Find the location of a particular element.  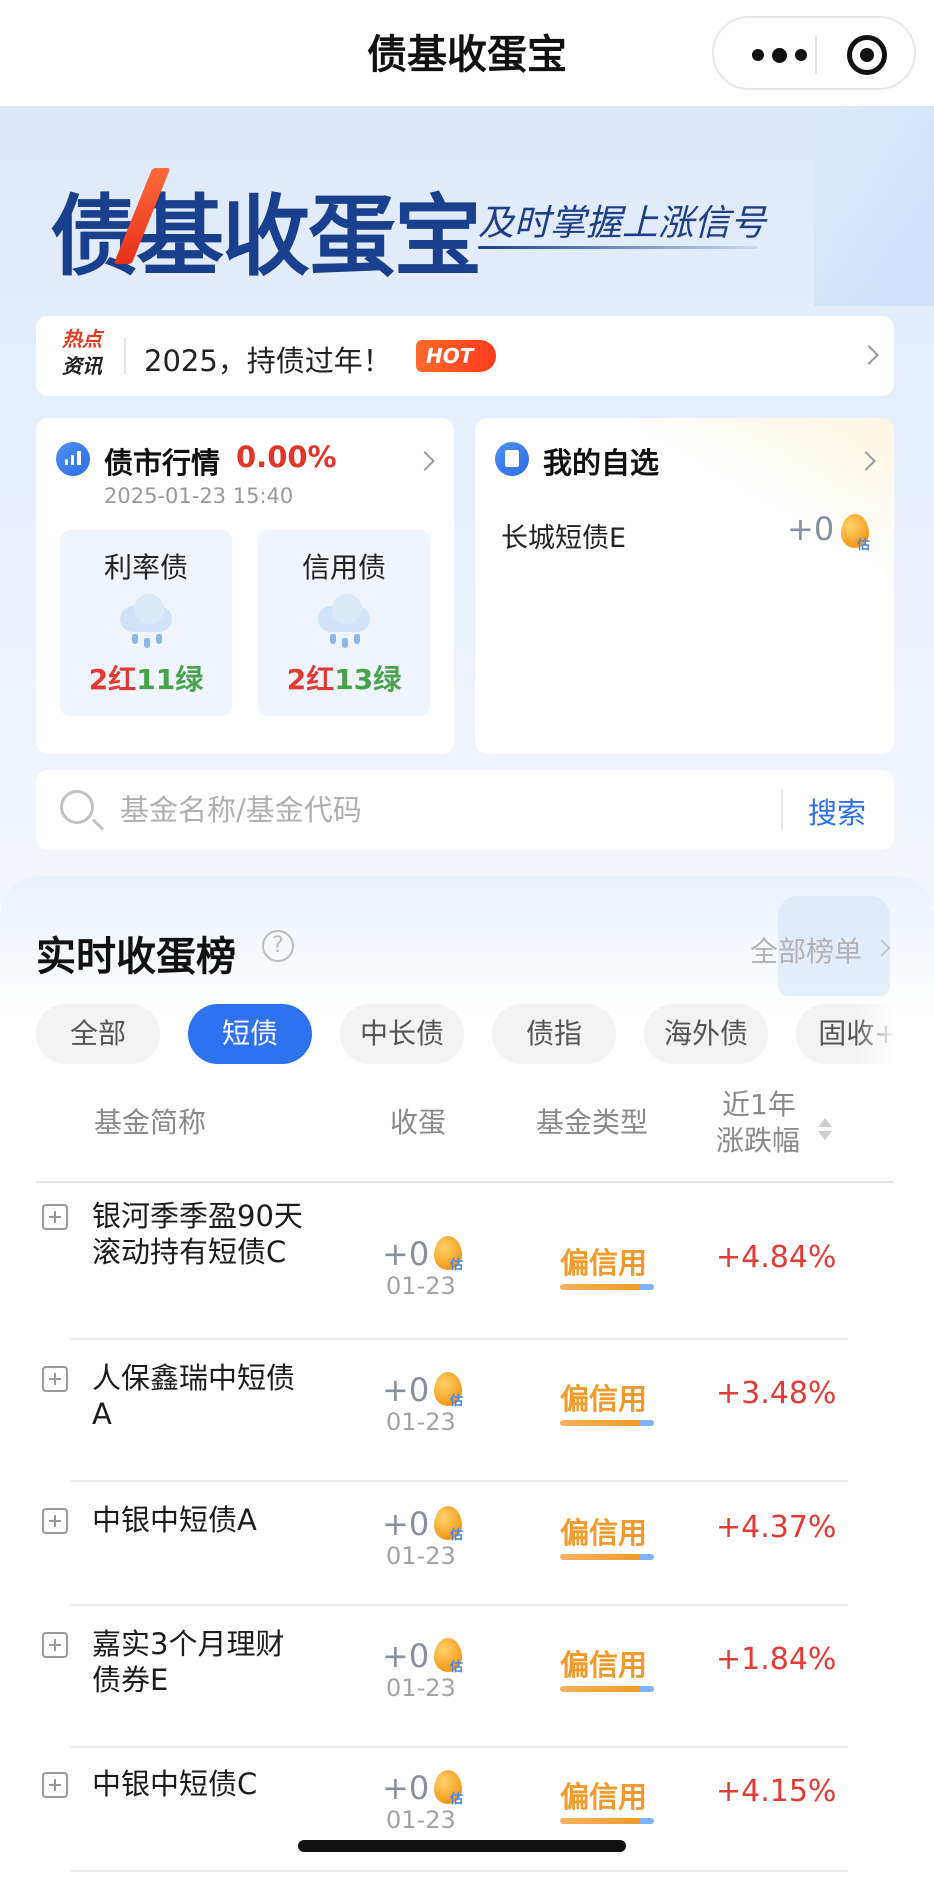

column-fund-name: 基金简称 is located at coordinates (150, 1122).